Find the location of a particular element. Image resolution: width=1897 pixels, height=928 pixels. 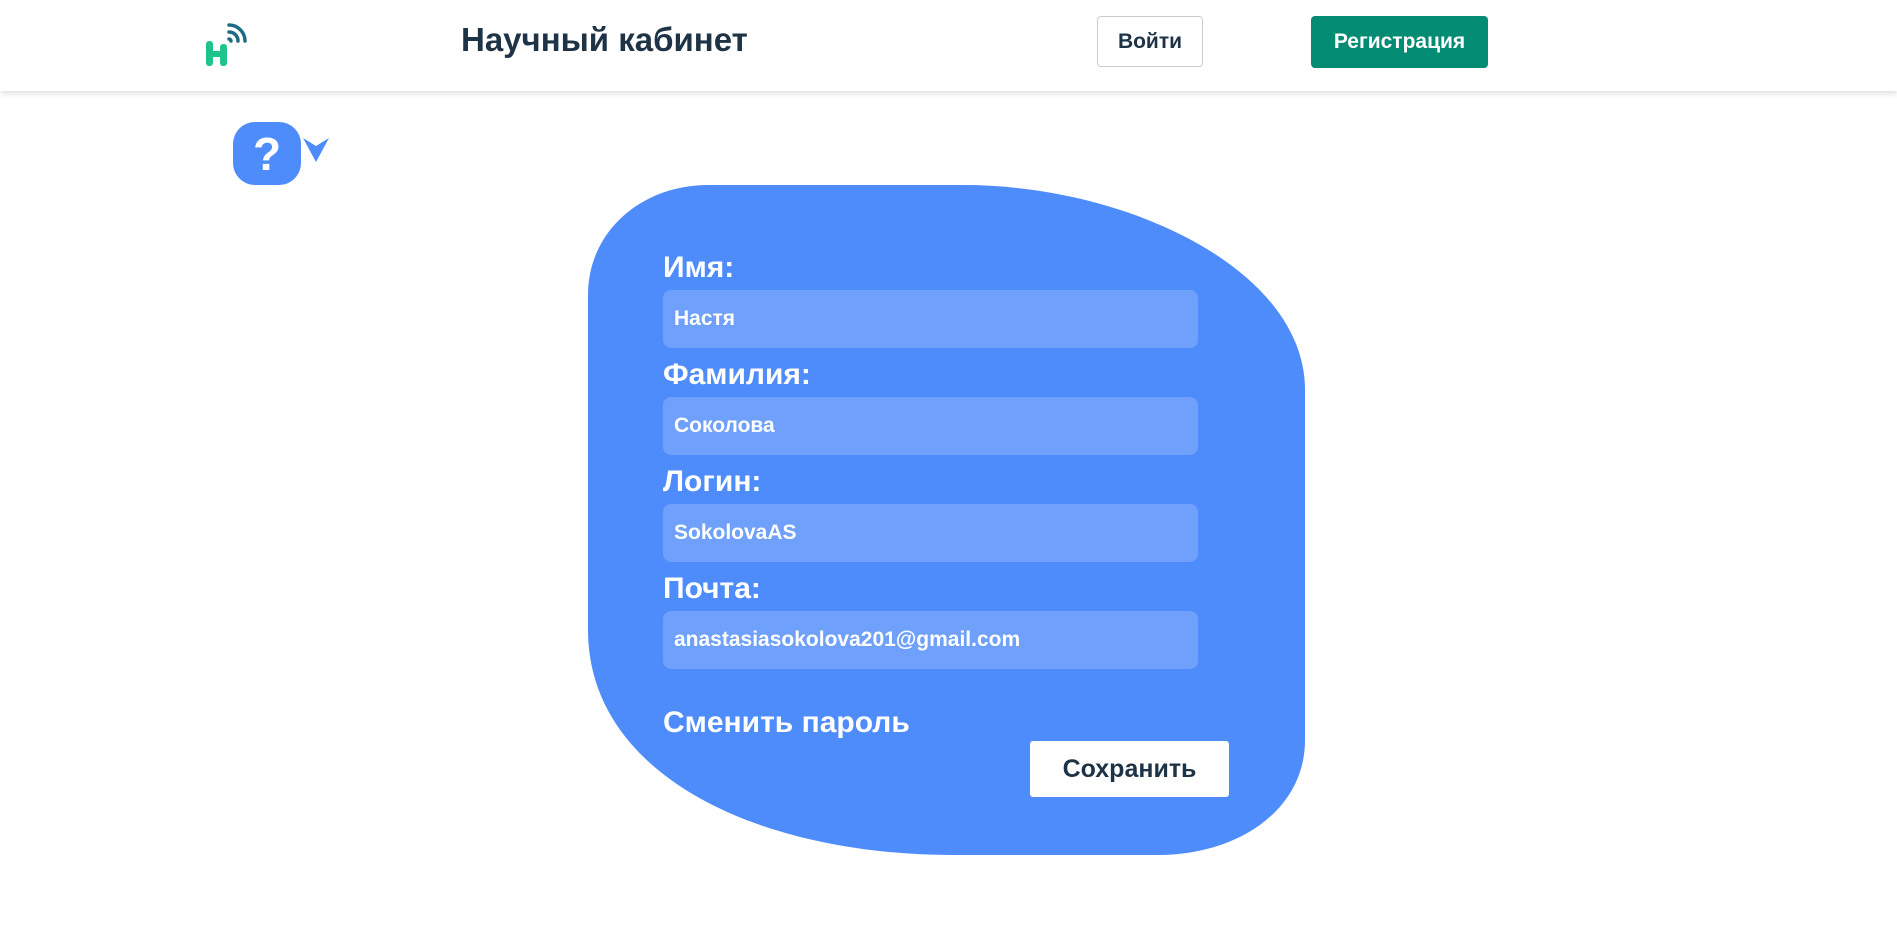

save-button: Сохранить is located at coordinates (1129, 769).